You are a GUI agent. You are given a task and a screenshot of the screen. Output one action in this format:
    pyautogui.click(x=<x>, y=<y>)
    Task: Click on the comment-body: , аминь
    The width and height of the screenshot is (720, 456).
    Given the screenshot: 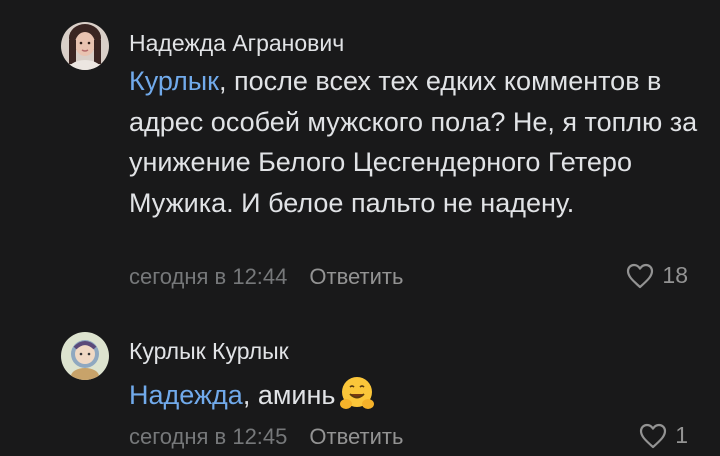 What is the action you would take?
    pyautogui.click(x=289, y=395)
    